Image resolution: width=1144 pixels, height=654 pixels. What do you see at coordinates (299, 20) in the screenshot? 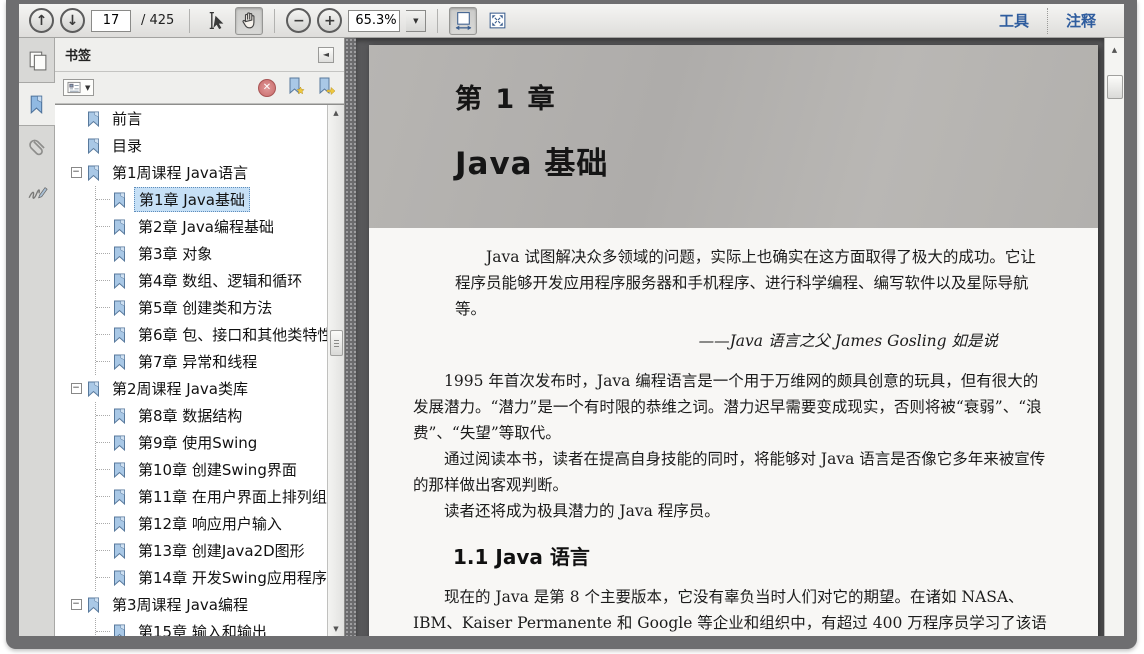
I see `zoom-out-button: −` at bounding box center [299, 20].